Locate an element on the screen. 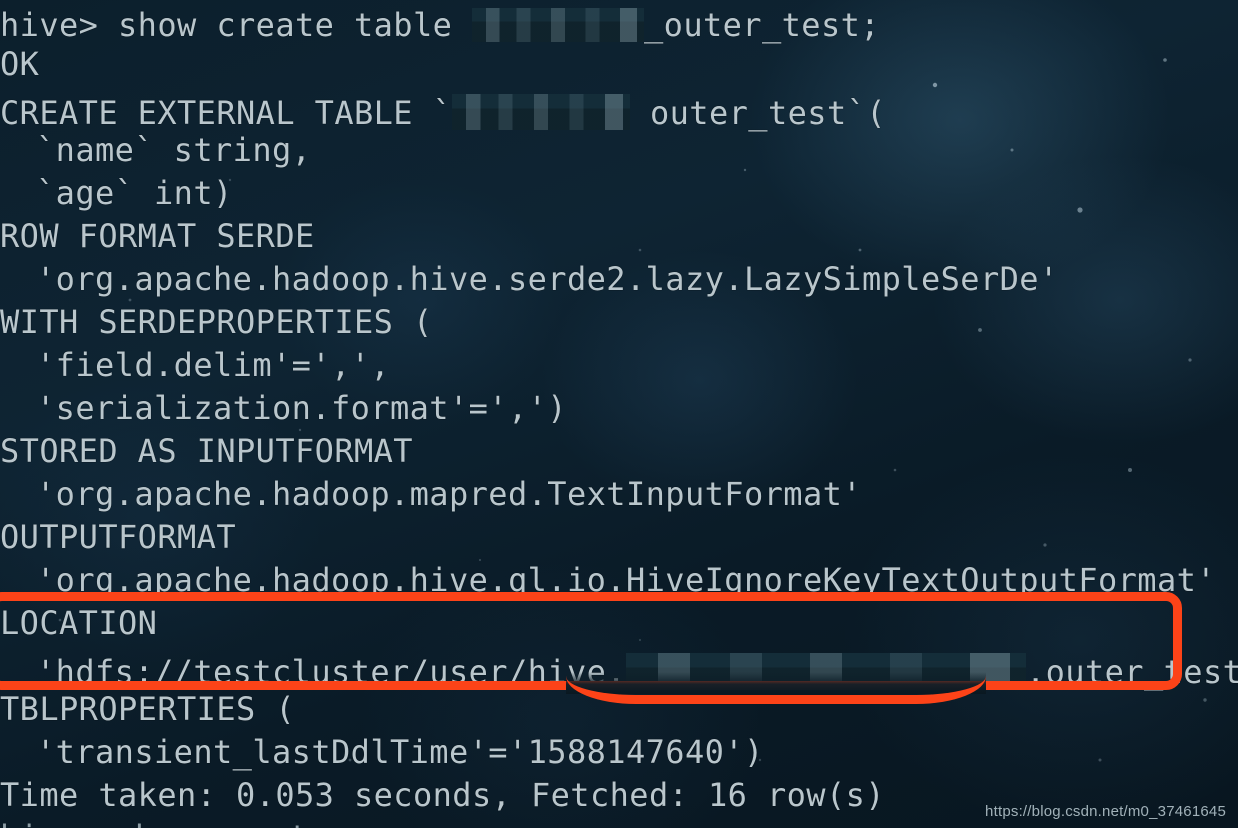 The width and height of the screenshot is (1238, 828). terminal-line-text: `name` string, is located at coordinates (174, 150).